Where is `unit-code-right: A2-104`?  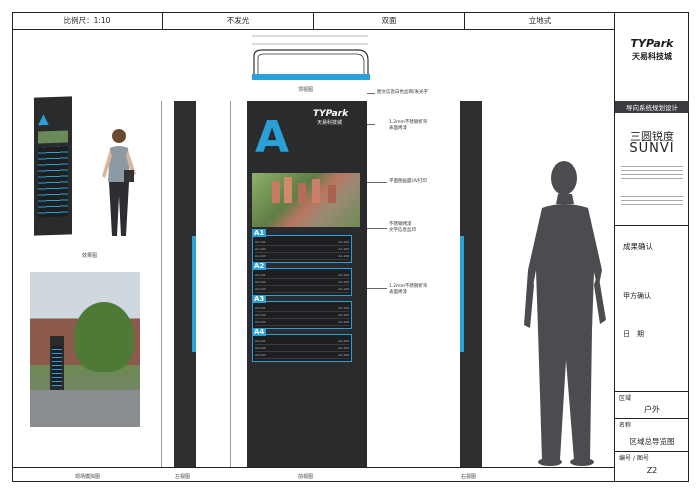
unit-code-right: A2-104 is located at coordinates (343, 275).